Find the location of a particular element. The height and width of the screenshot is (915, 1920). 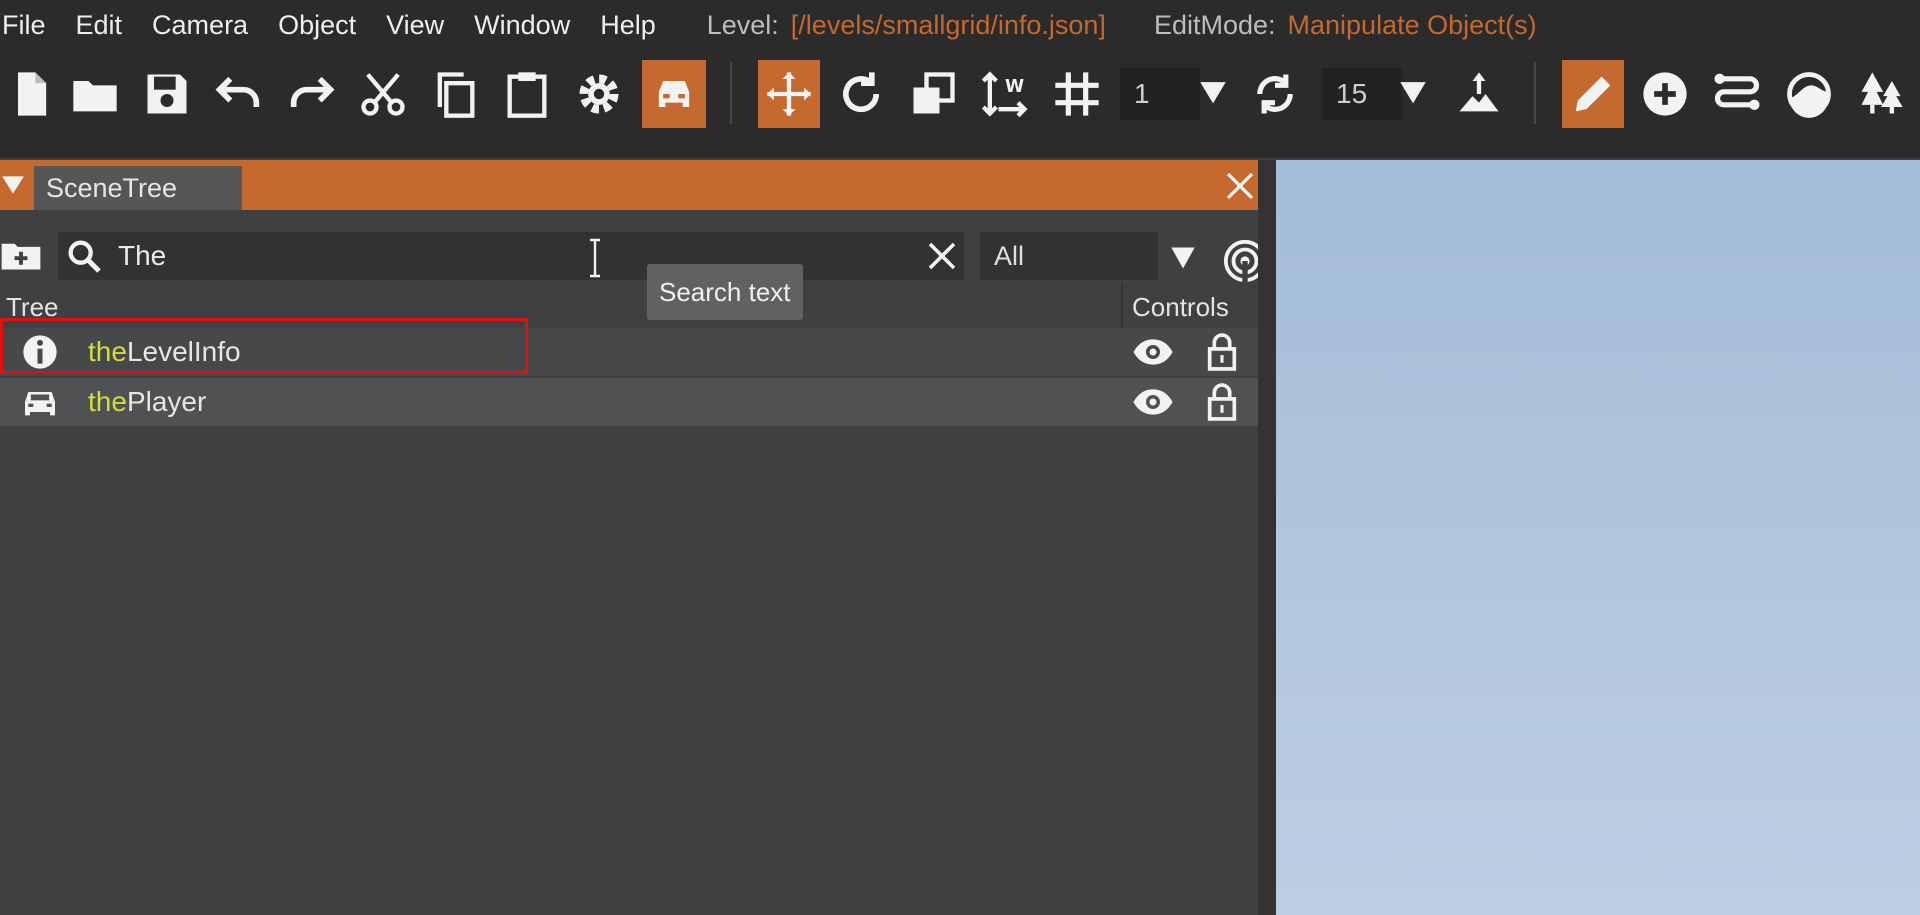

save-button is located at coordinates (167, 94).